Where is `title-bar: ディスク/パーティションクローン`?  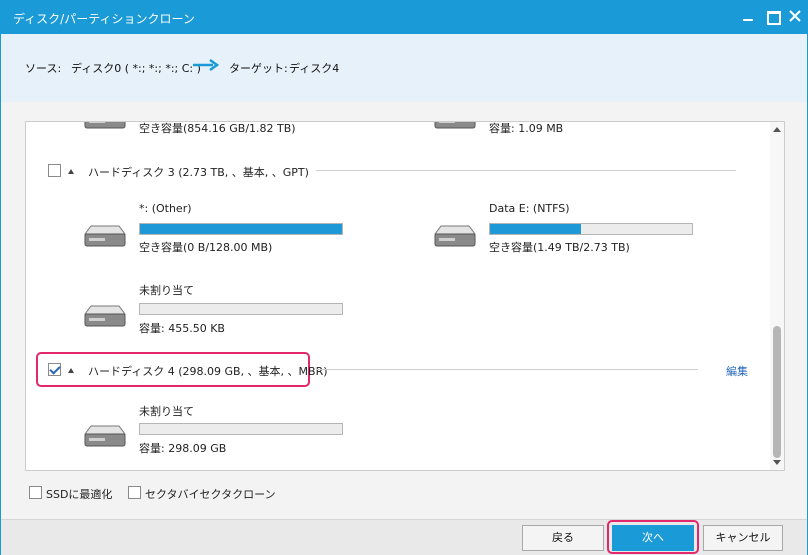
title-bar: ディスク/パーティションクローン is located at coordinates (404, 17).